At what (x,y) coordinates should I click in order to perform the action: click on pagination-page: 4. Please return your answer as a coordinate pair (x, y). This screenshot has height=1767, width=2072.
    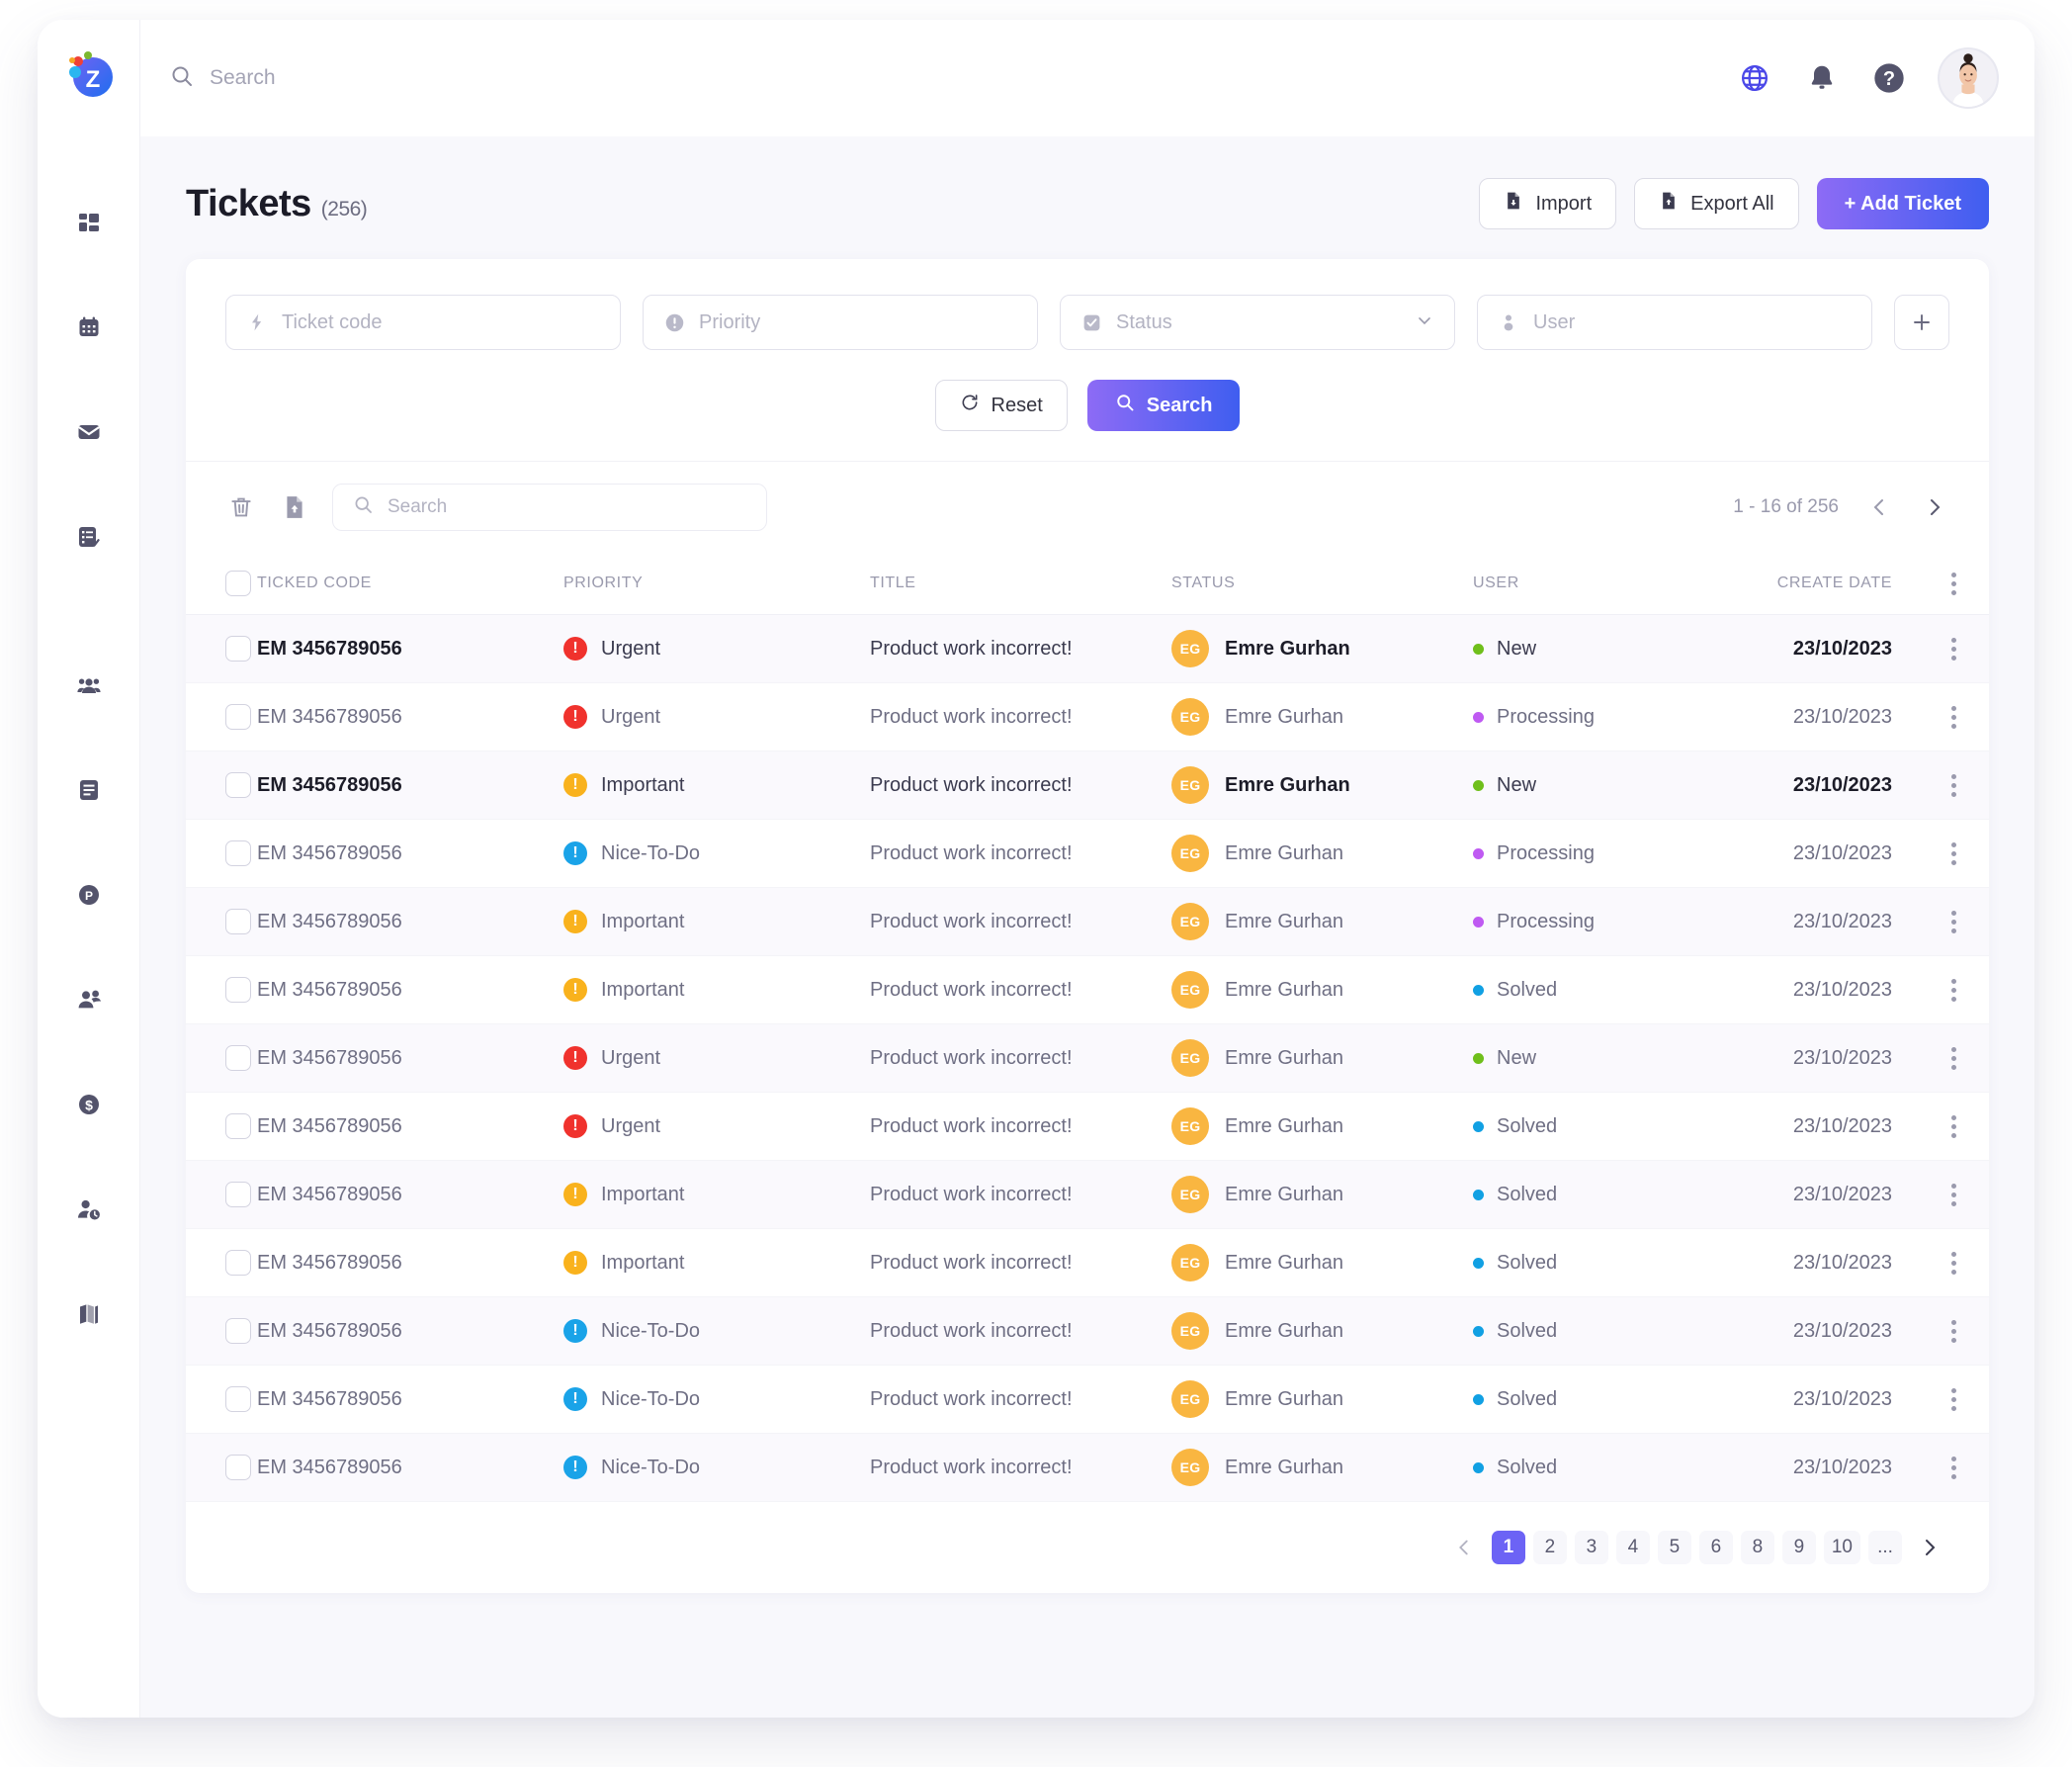
    Looking at the image, I should click on (1632, 1547).